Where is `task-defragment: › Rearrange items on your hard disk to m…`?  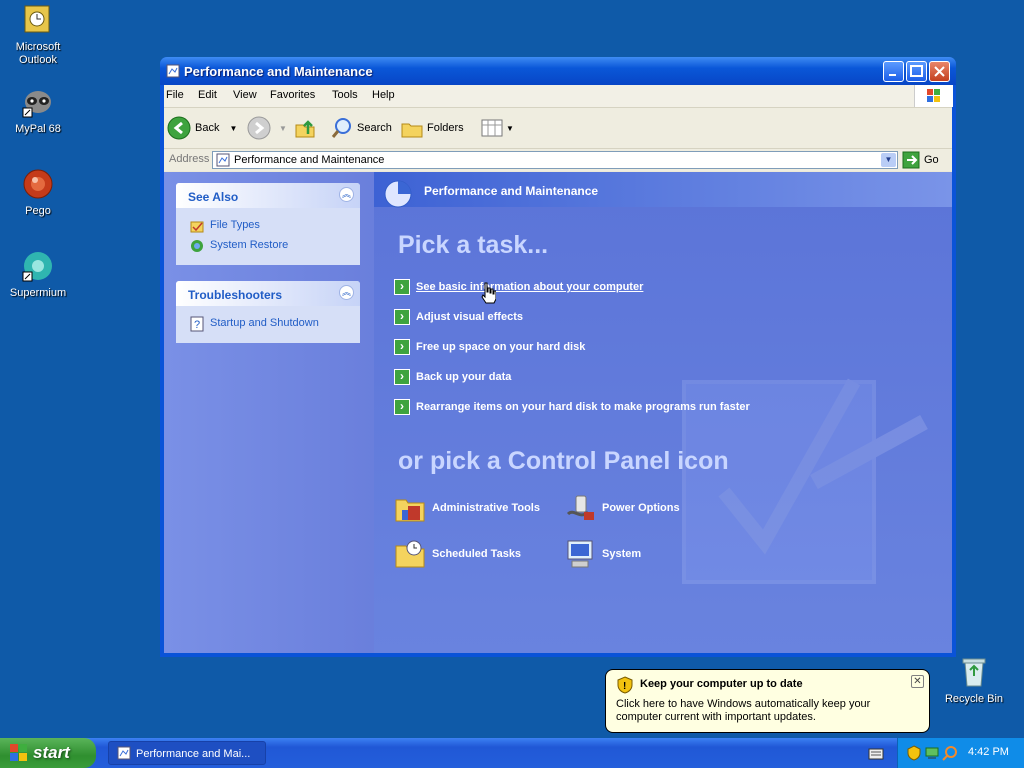 task-defragment: › Rearrange items on your hard disk to m… is located at coordinates (572, 407).